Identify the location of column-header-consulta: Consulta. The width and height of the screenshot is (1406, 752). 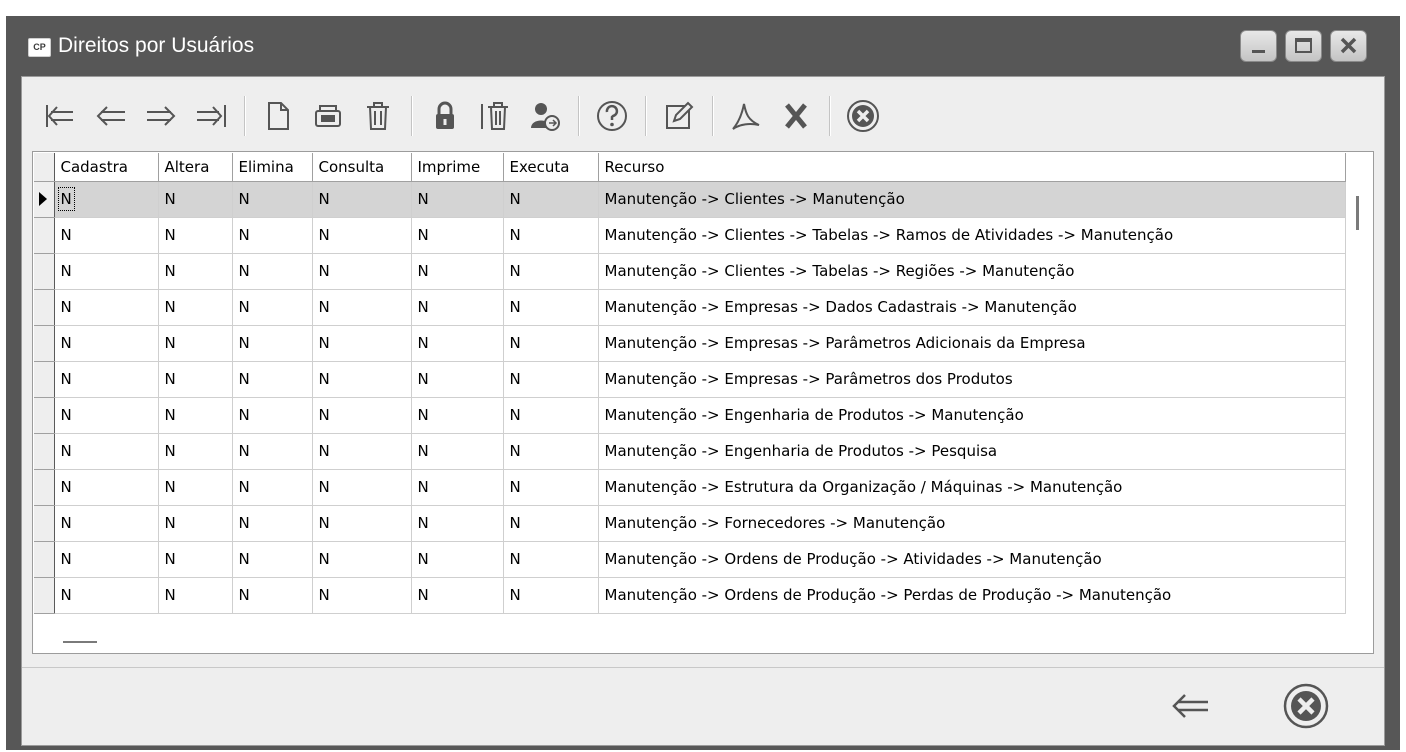
(362, 167).